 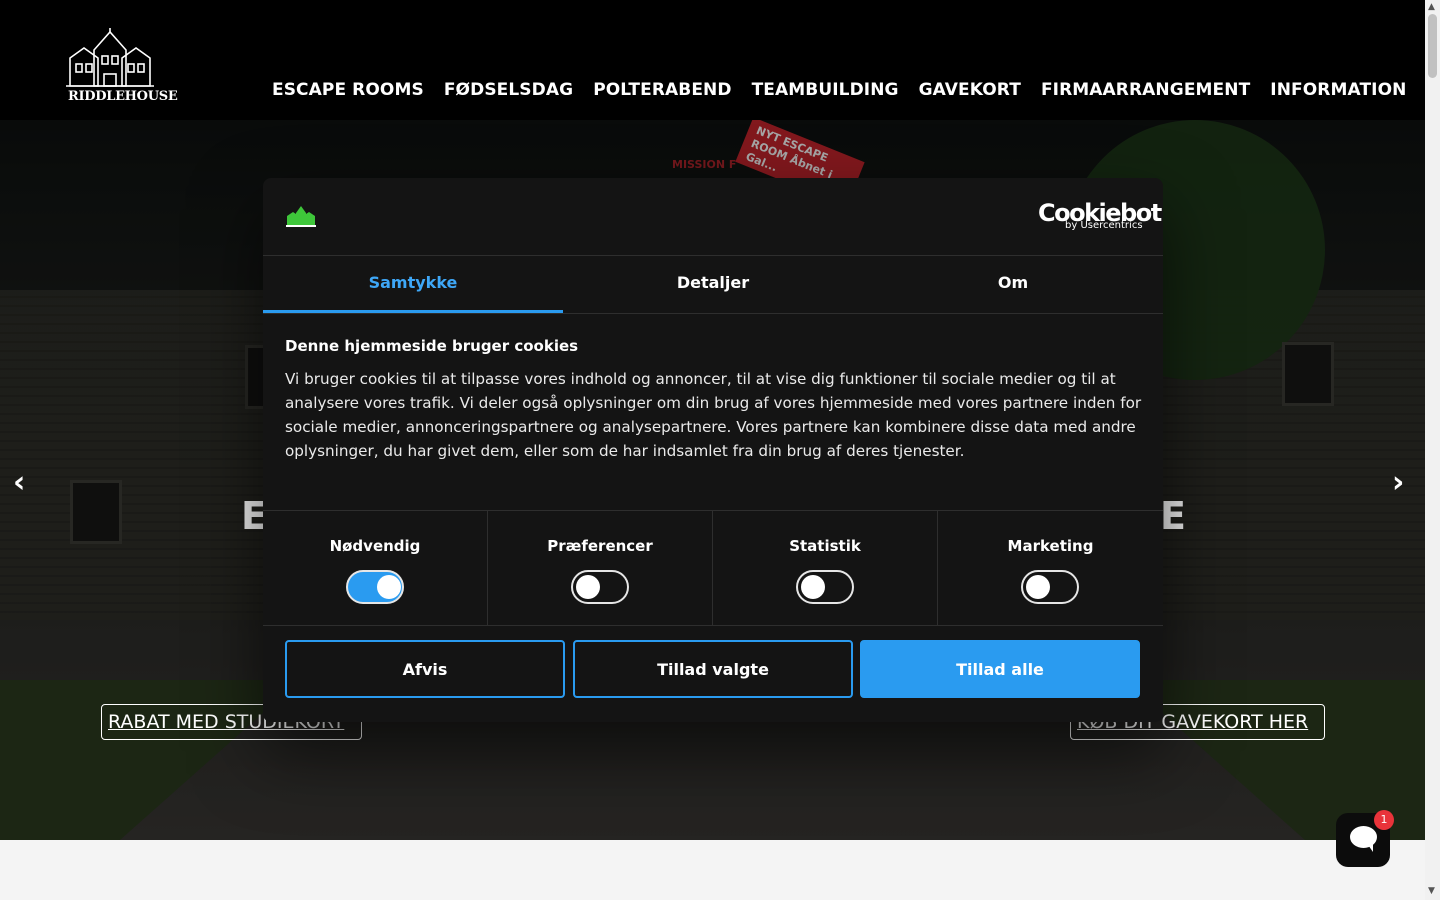 I want to click on nav-information: INFORMATION, so click(x=1338, y=90).